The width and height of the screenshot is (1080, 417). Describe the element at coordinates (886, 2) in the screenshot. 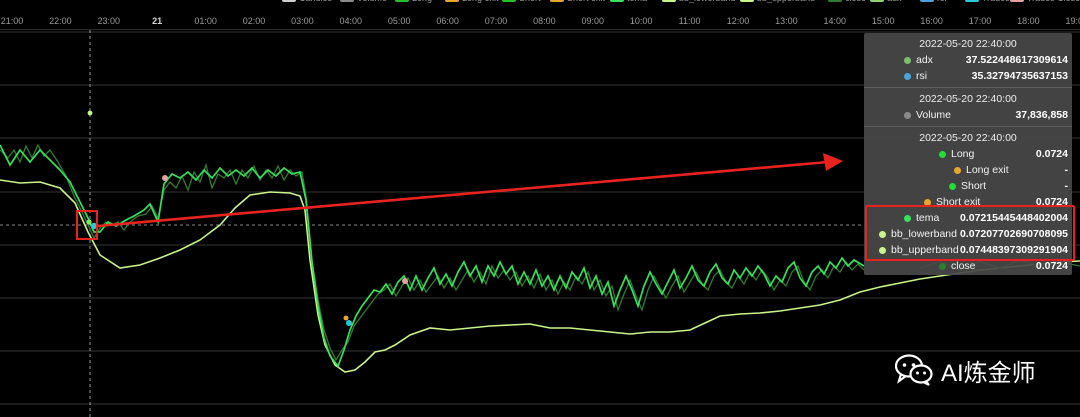

I see `legend-item: adx` at that location.